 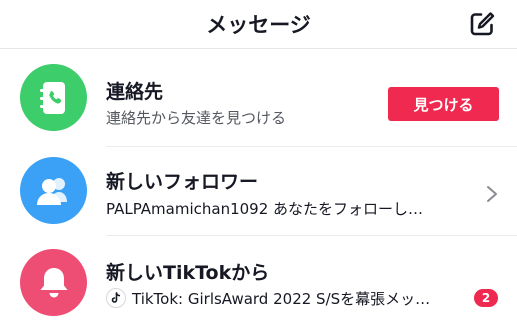 I want to click on new-followers-title: 新しいフォロワー, so click(x=182, y=182).